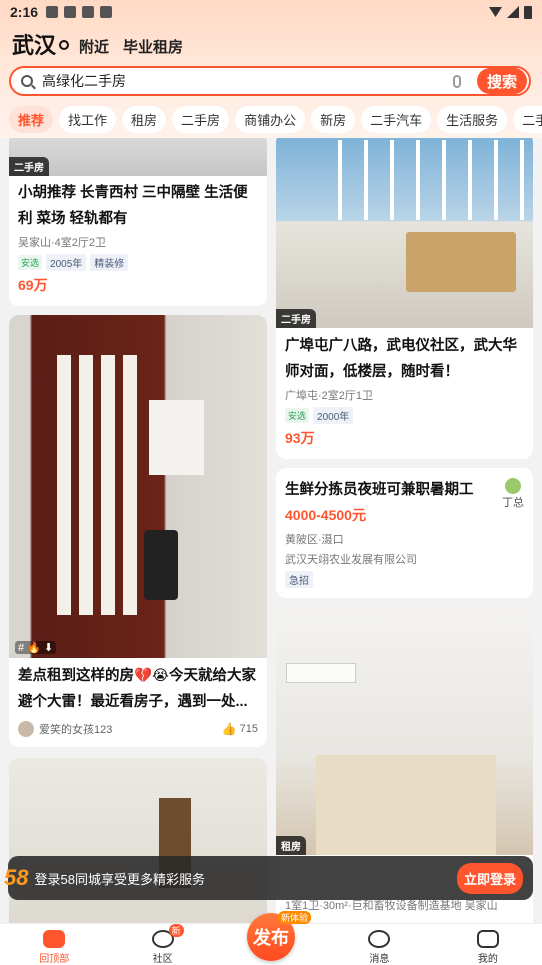 Image resolution: width=542 pixels, height=965 pixels. I want to click on listing-meta: 广埠屯·2室2厅1卫, so click(329, 396).